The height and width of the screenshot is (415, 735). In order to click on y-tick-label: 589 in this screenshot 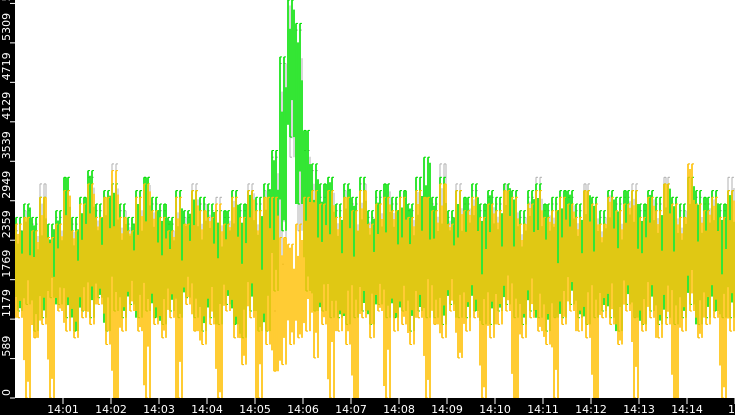, I will do `click(6, 346)`.